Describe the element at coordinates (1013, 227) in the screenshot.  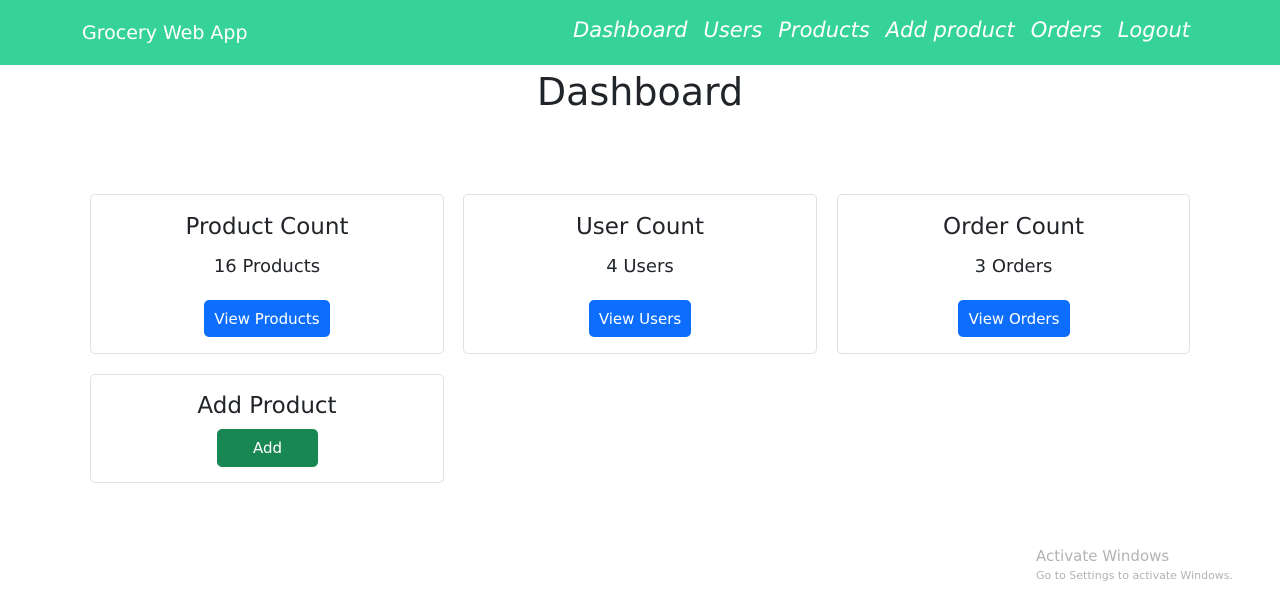
I see `order-count-title: Order Count` at that location.